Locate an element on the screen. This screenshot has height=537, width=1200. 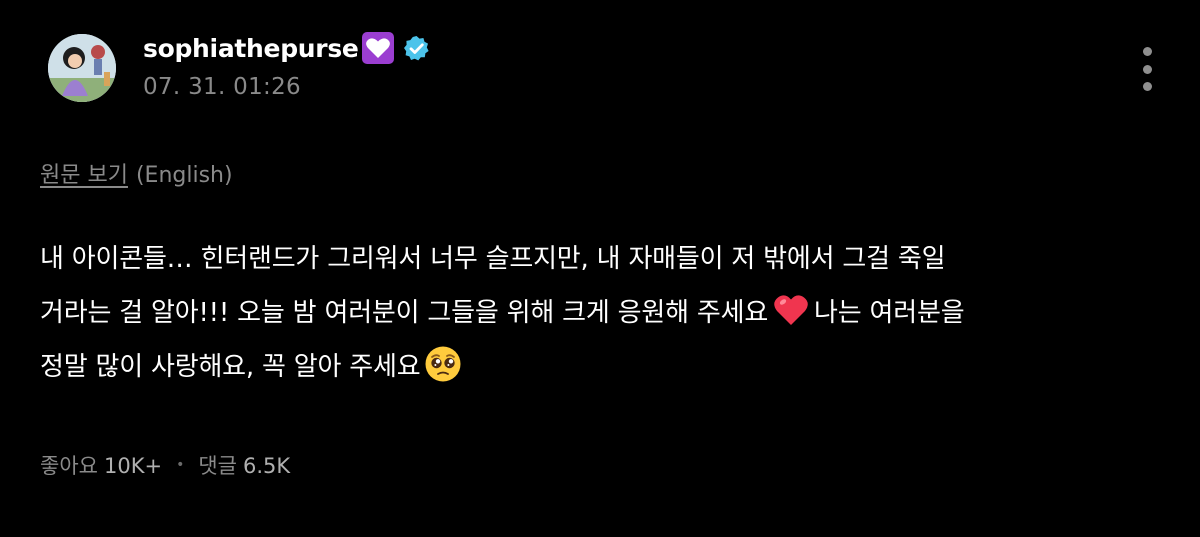
purple-heart-box-emoji is located at coordinates (378, 48).